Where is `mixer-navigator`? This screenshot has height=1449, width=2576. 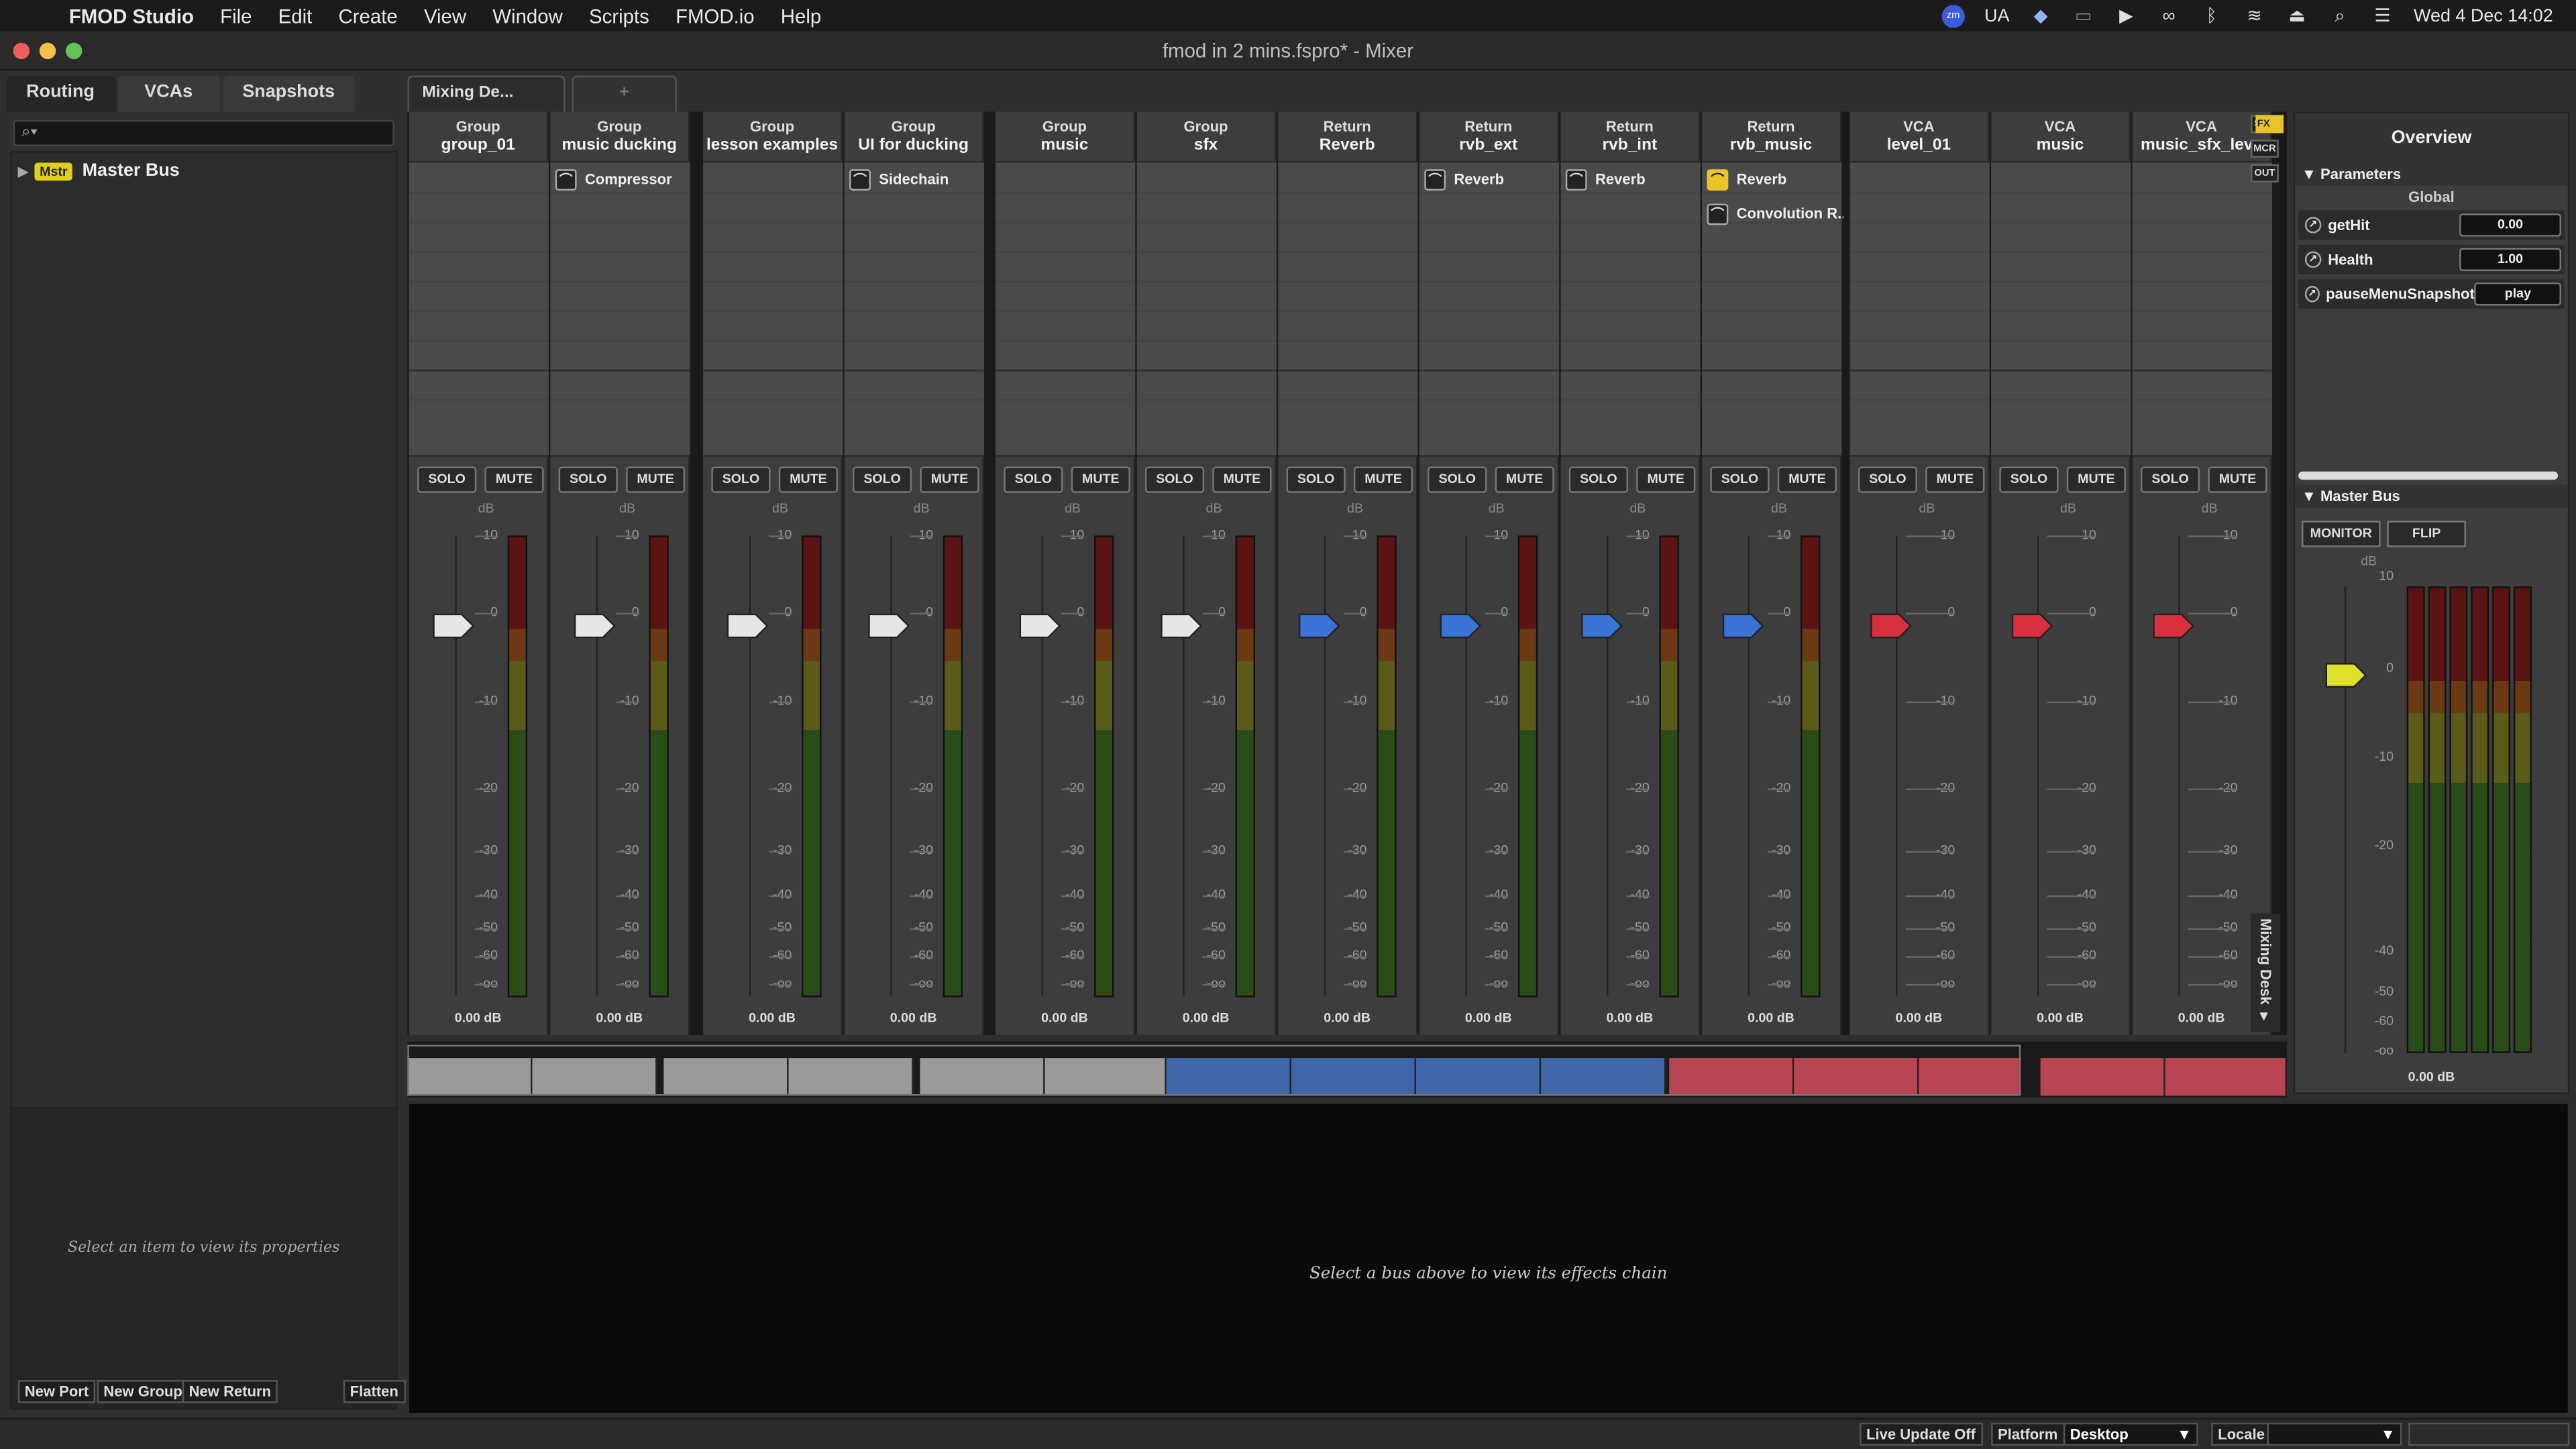 mixer-navigator is located at coordinates (1347, 1069).